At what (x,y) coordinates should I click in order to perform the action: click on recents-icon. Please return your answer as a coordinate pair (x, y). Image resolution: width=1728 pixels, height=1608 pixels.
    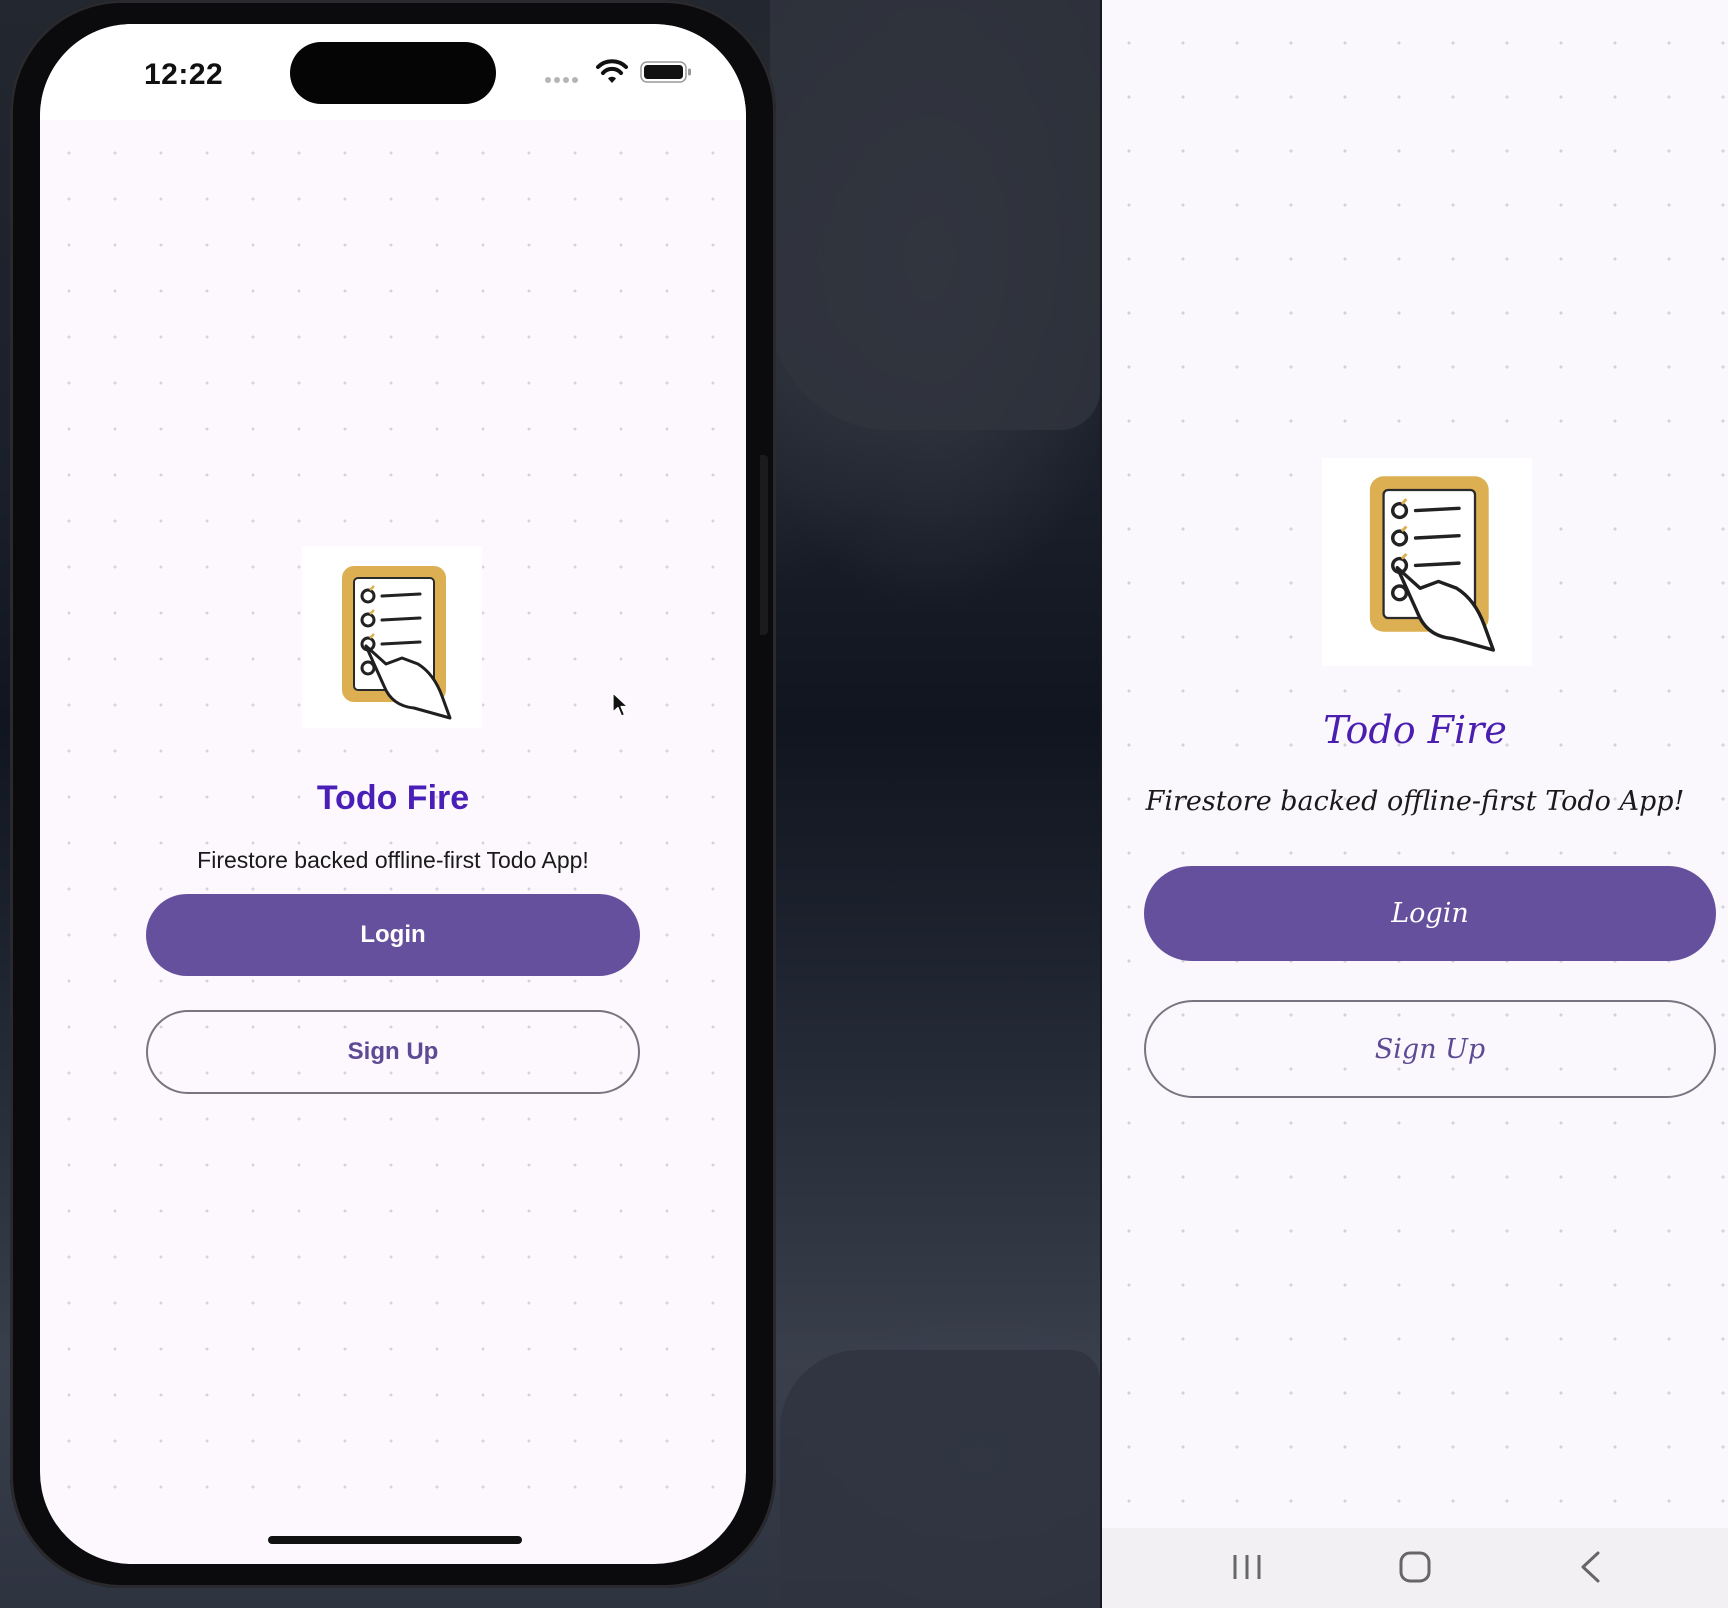
    Looking at the image, I should click on (1247, 1567).